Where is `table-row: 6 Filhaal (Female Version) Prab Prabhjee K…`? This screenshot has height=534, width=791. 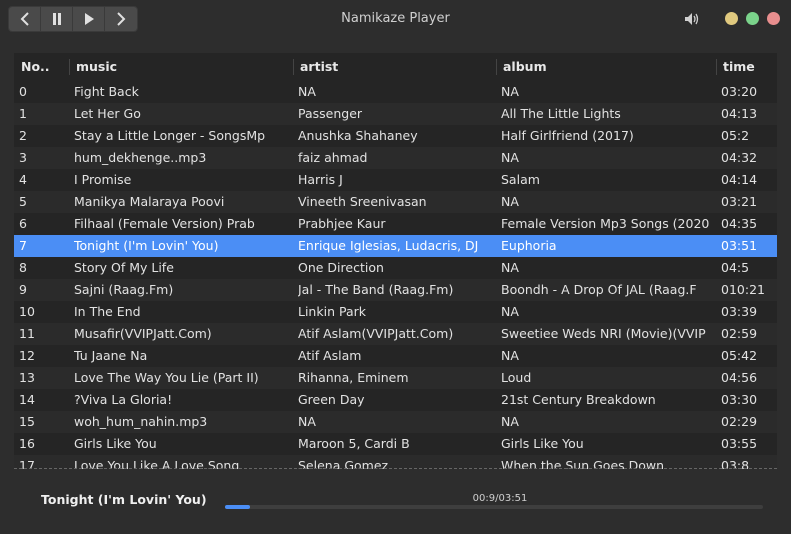
table-row: 6 Filhaal (Female Version) Prab Prabhjee K… is located at coordinates (395, 224).